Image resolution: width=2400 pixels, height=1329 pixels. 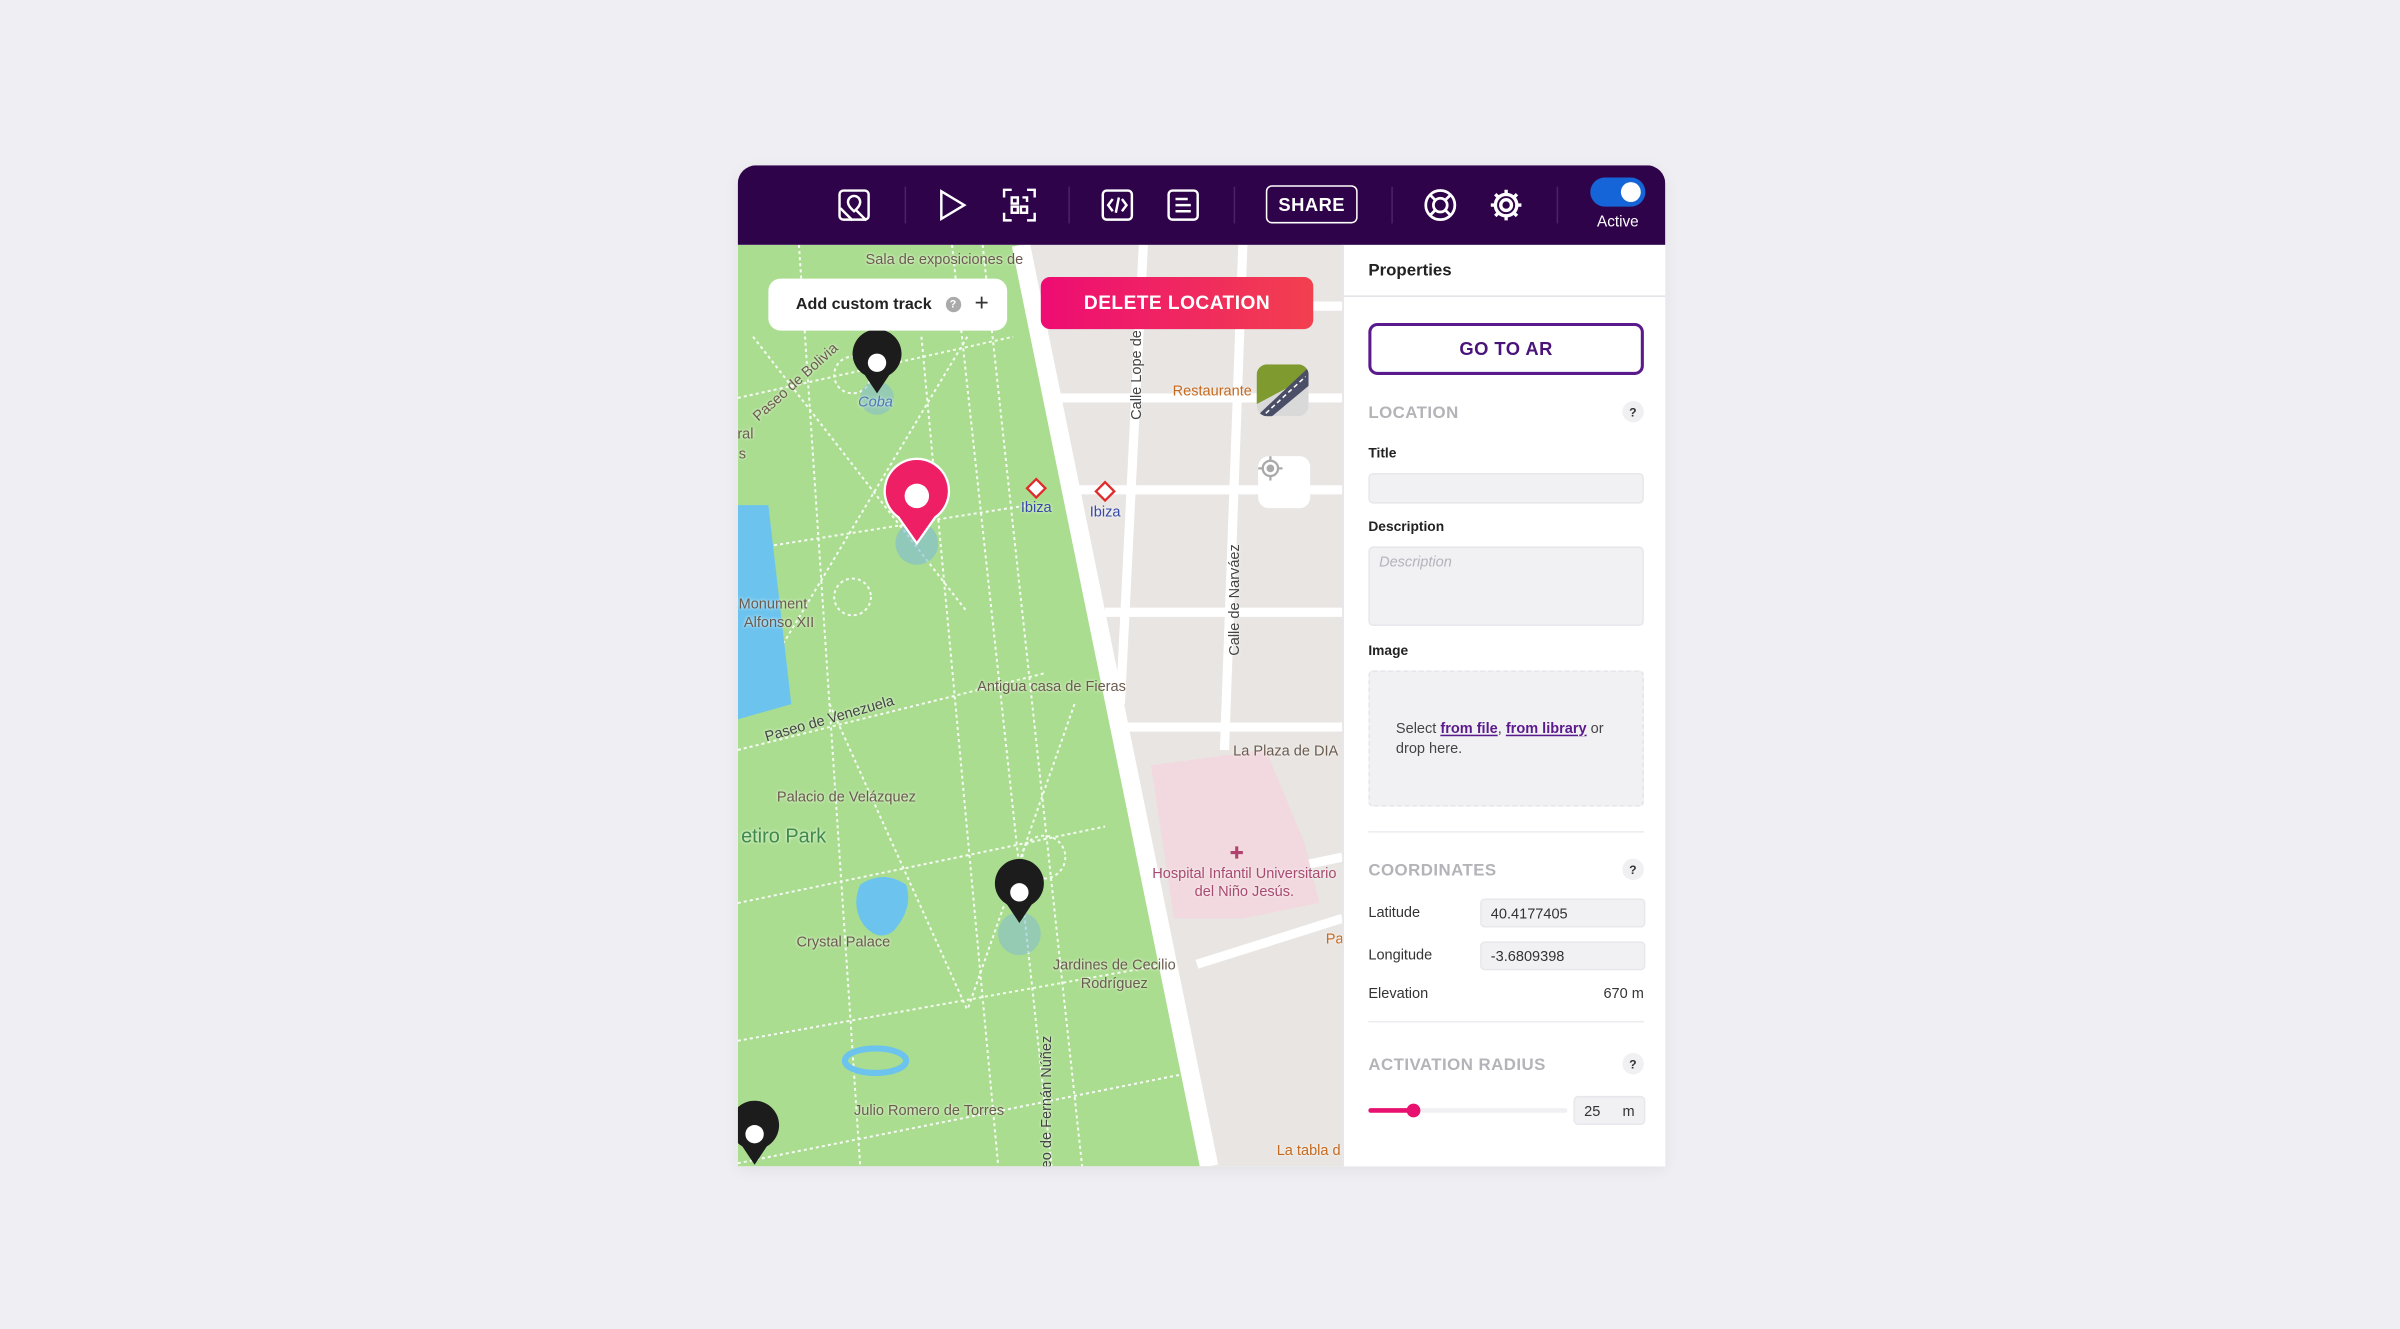 What do you see at coordinates (1270, 468) in the screenshot?
I see `crosshair-icon` at bounding box center [1270, 468].